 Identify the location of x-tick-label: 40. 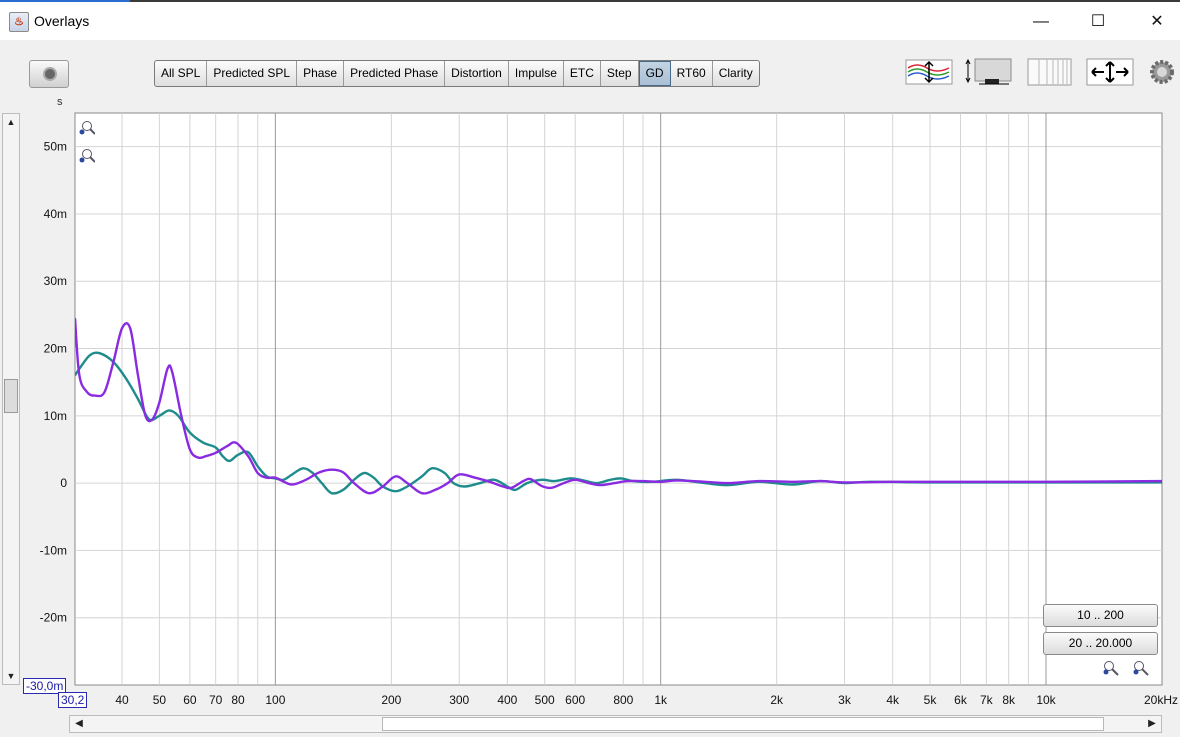
(122, 700).